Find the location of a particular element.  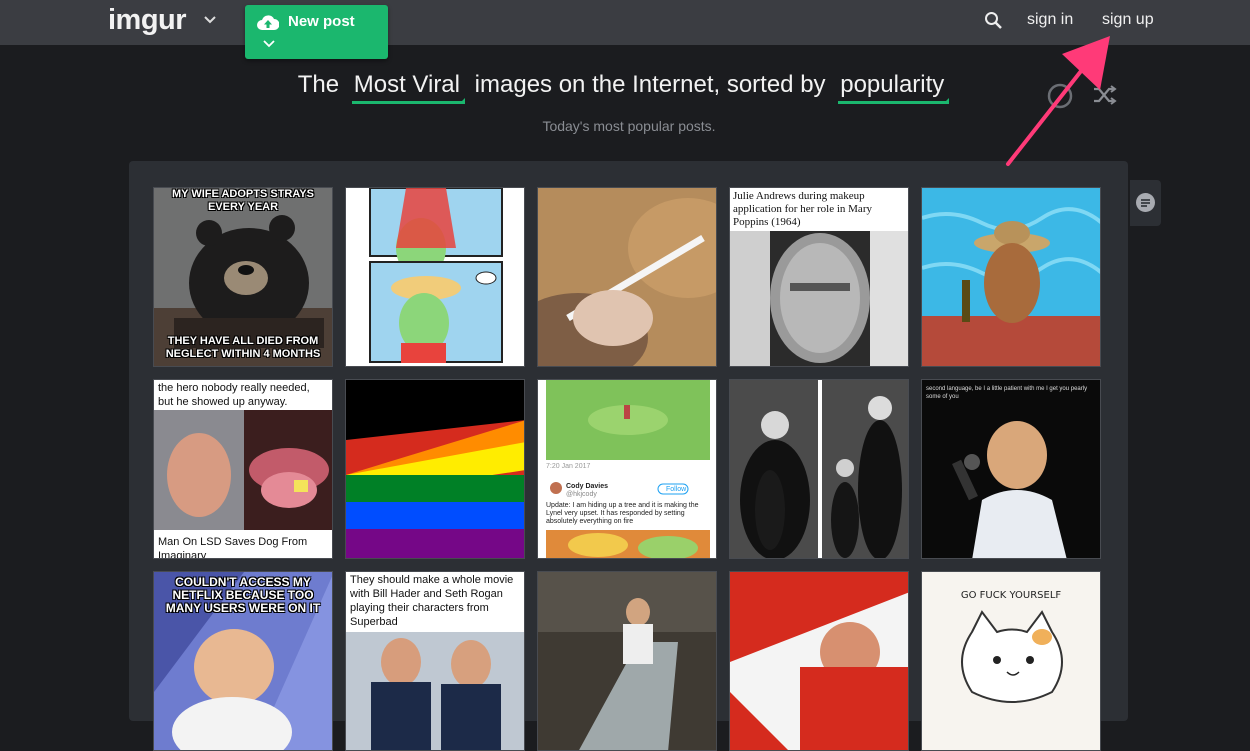

gallery-tile-pool-dog is located at coordinates (1011, 277).